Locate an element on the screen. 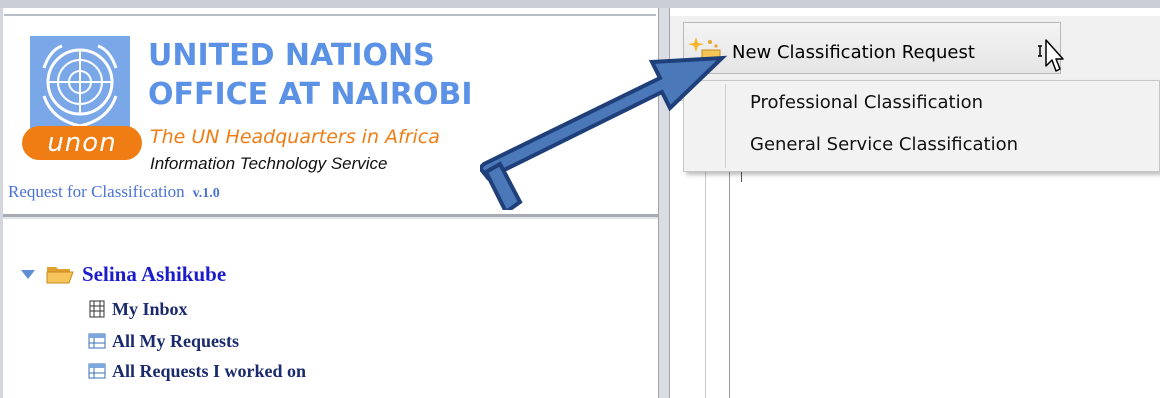  tree-item-all-my-requests: All My Requests is located at coordinates (163, 341).